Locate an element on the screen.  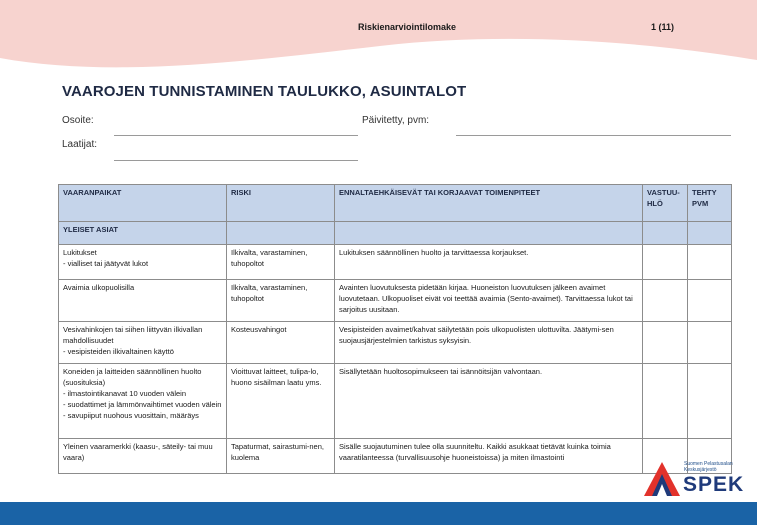
col-header-hazards: VAARANPAIKAT is located at coordinates (142, 203).